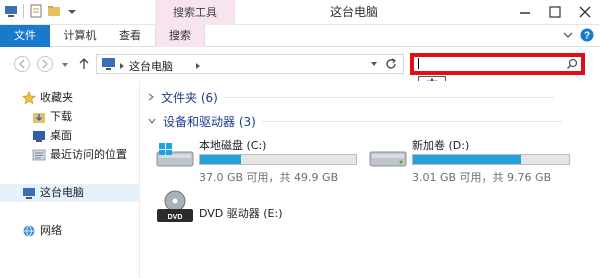  What do you see at coordinates (39, 136) in the screenshot?
I see `desktop-icon` at bounding box center [39, 136].